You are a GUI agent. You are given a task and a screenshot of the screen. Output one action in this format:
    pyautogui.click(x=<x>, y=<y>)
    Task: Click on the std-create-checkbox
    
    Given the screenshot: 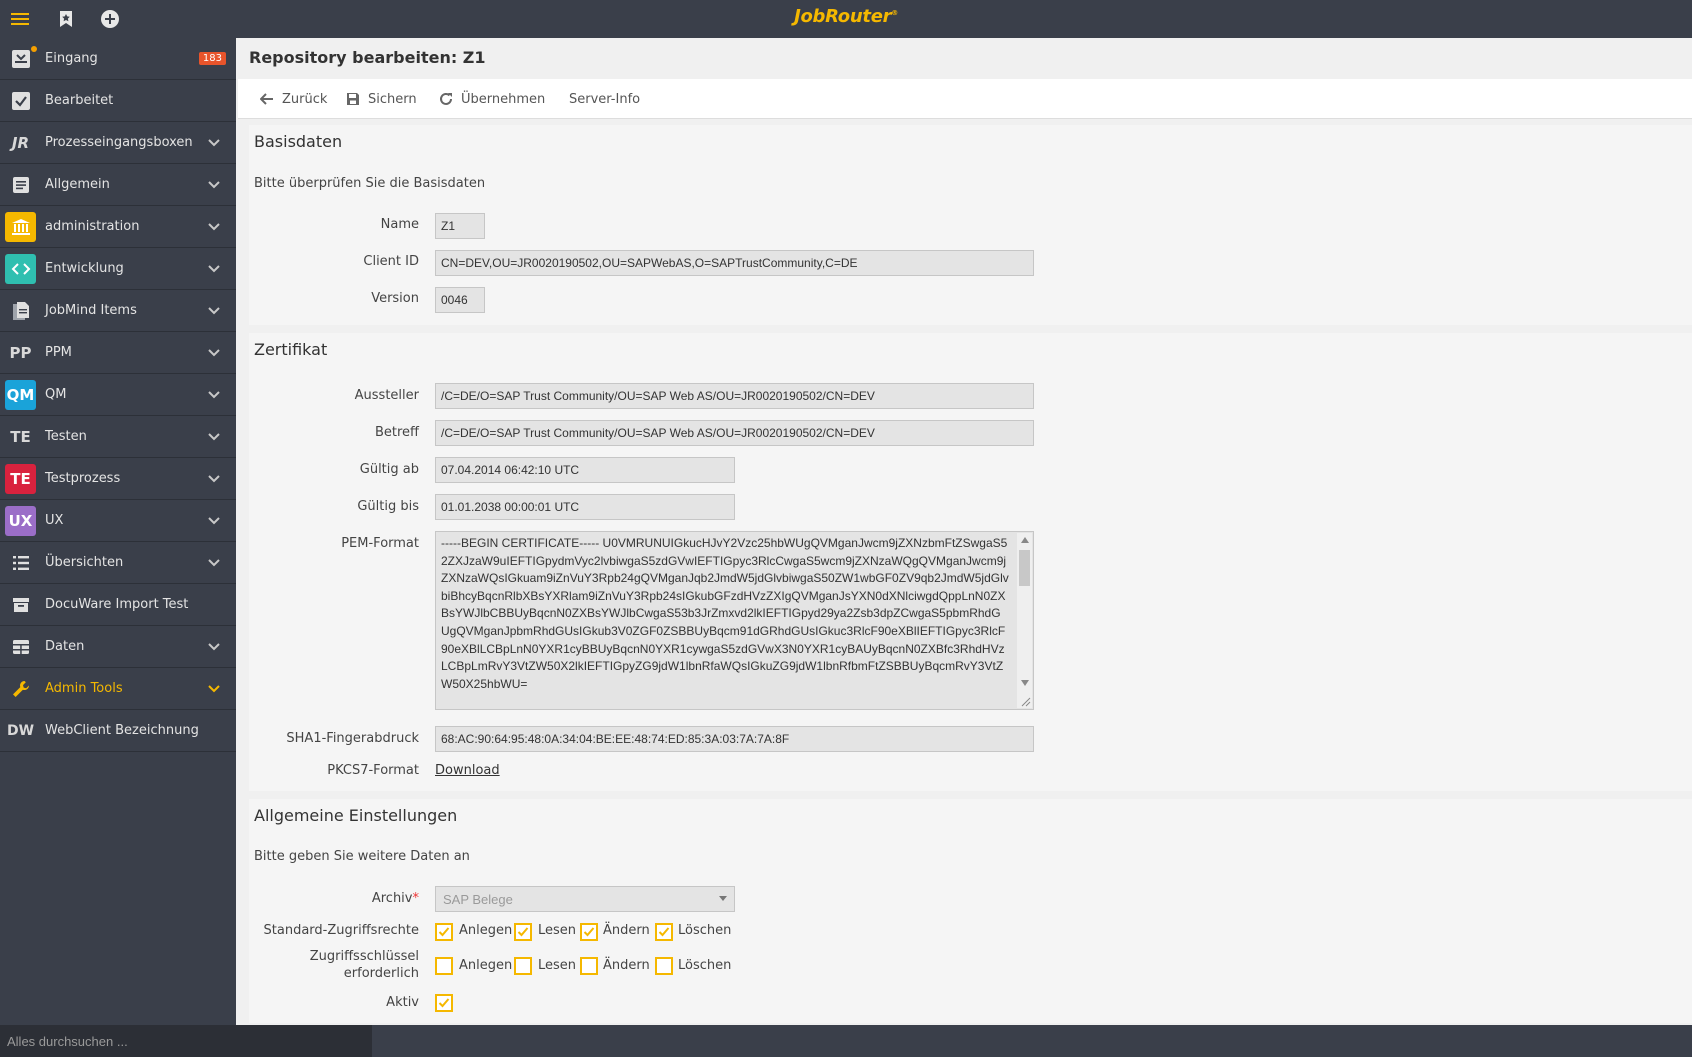 What is the action you would take?
    pyautogui.click(x=444, y=932)
    